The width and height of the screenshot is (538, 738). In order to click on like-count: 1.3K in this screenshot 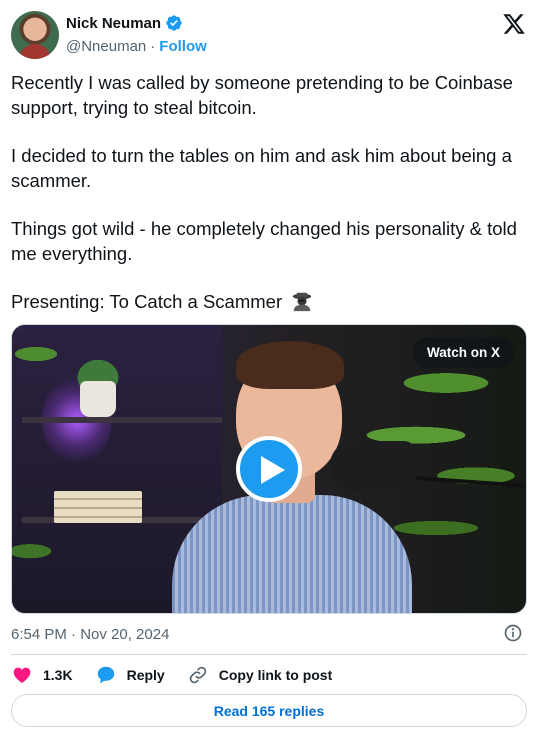, I will do `click(58, 675)`.